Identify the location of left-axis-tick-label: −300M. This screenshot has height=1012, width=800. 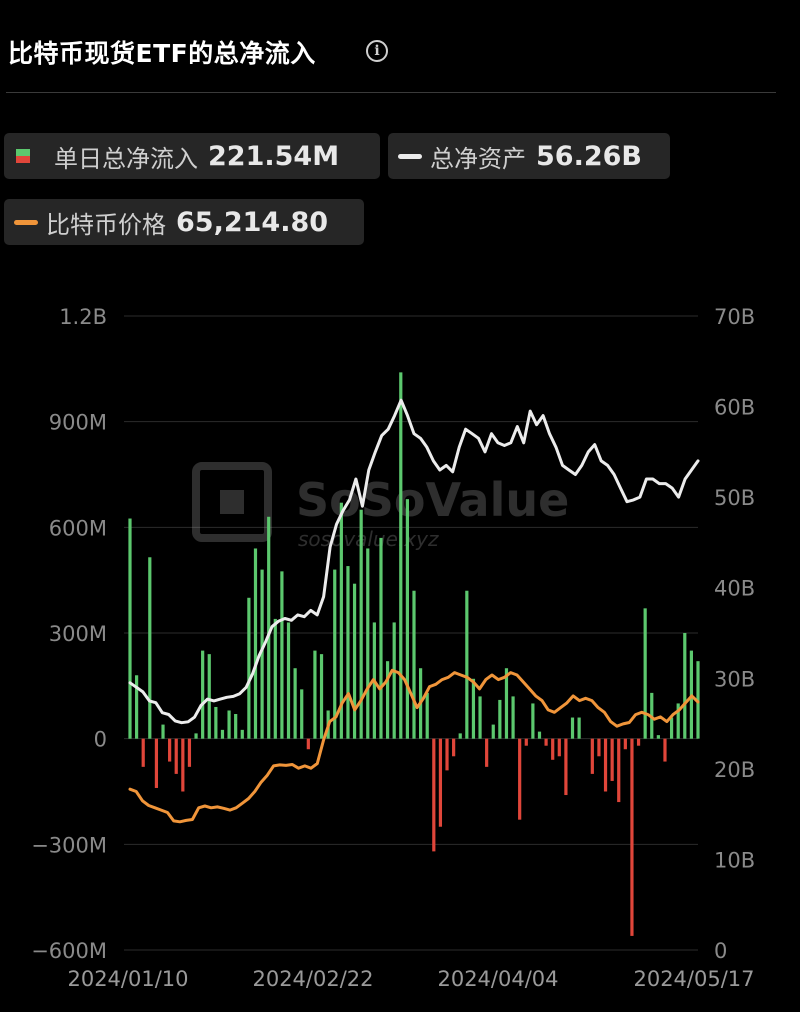
(69, 845).